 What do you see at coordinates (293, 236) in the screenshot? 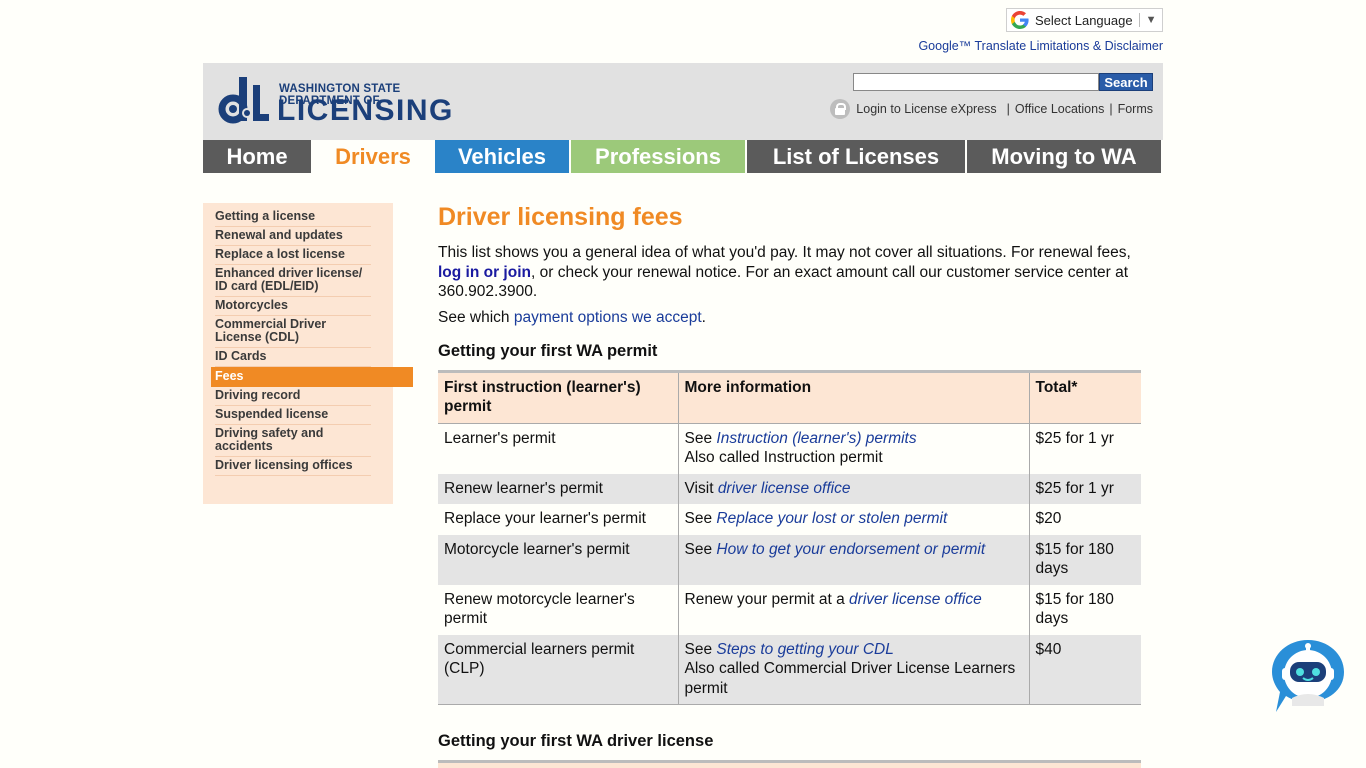
I see `sidebar-item-renewal: Renewal and updates` at bounding box center [293, 236].